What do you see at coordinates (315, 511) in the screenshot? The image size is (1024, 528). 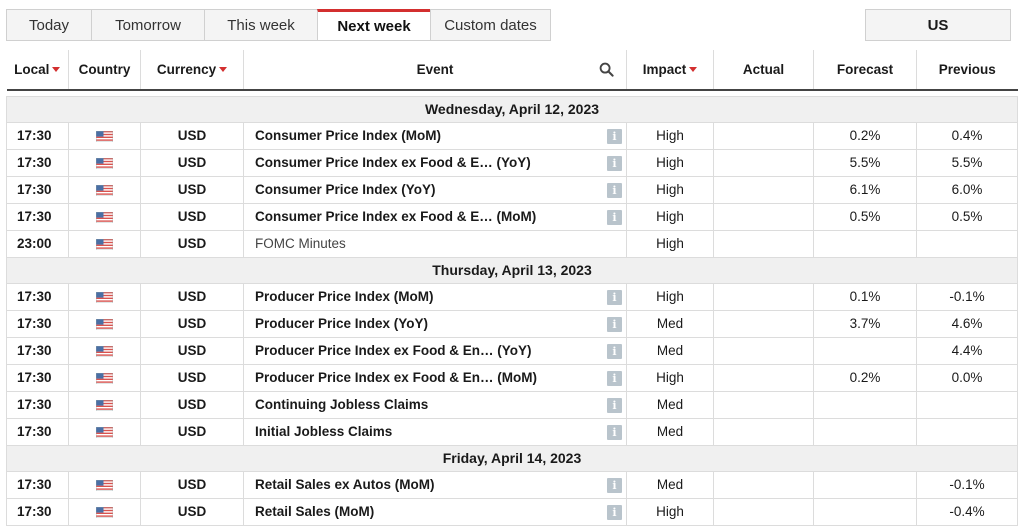 I see `event-name: Retail Sales (MoM)` at bounding box center [315, 511].